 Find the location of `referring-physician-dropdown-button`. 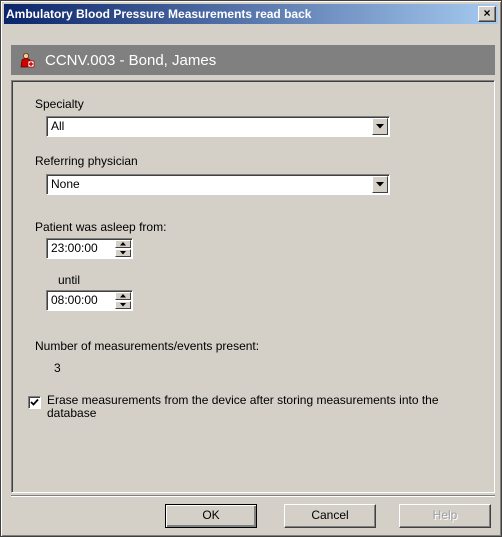

referring-physician-dropdown-button is located at coordinates (380, 184).